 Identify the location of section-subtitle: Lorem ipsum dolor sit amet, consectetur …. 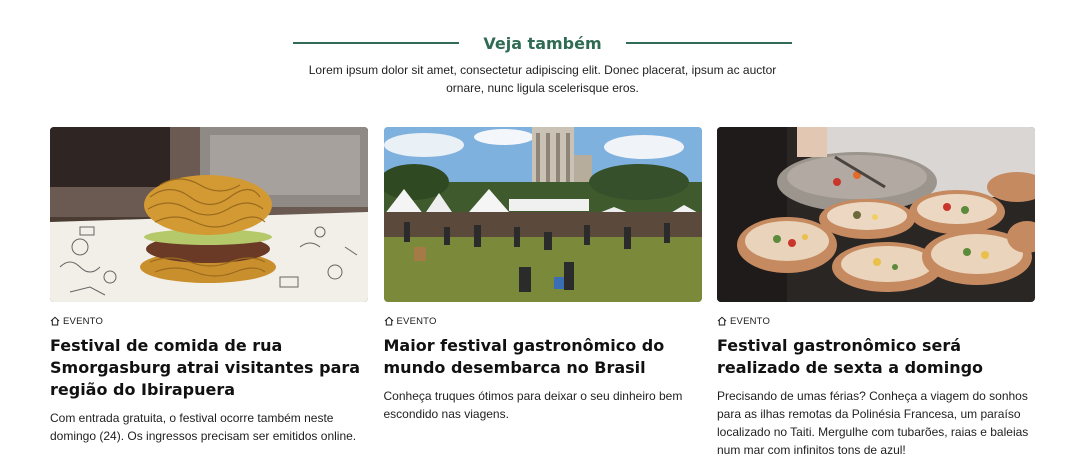
(542, 79).